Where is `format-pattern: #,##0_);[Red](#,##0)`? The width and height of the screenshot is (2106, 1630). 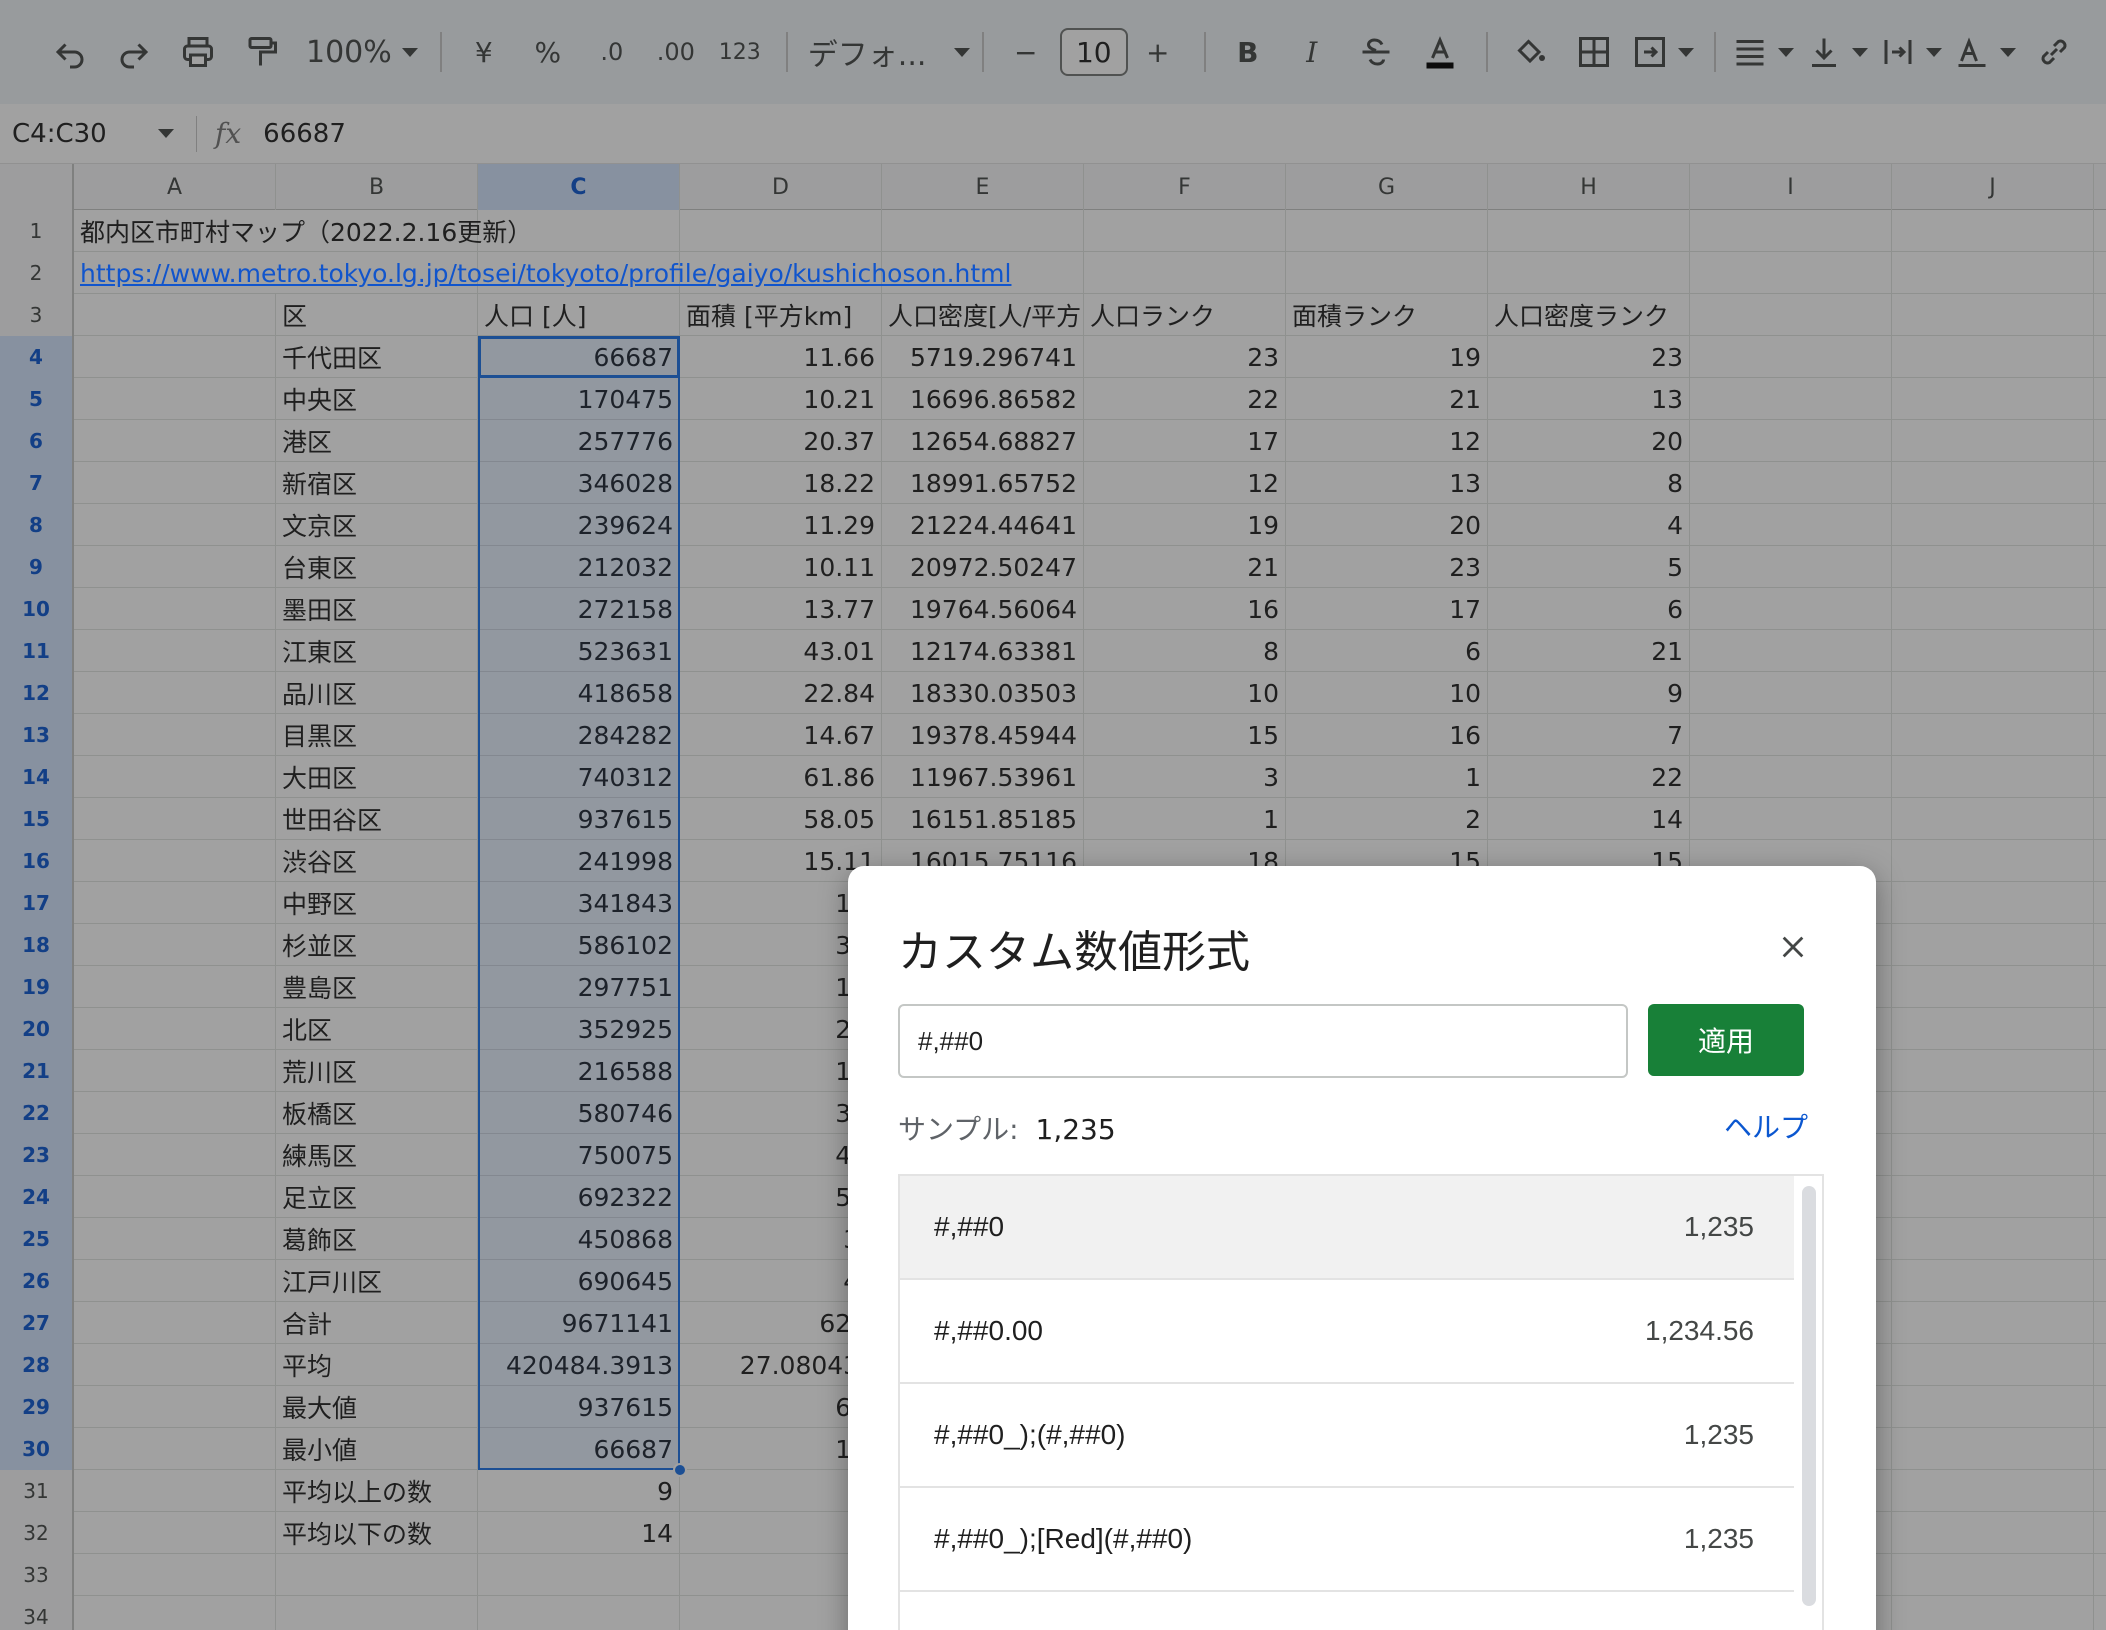
format-pattern: #,##0_);[Red](#,##0) is located at coordinates (1063, 1538).